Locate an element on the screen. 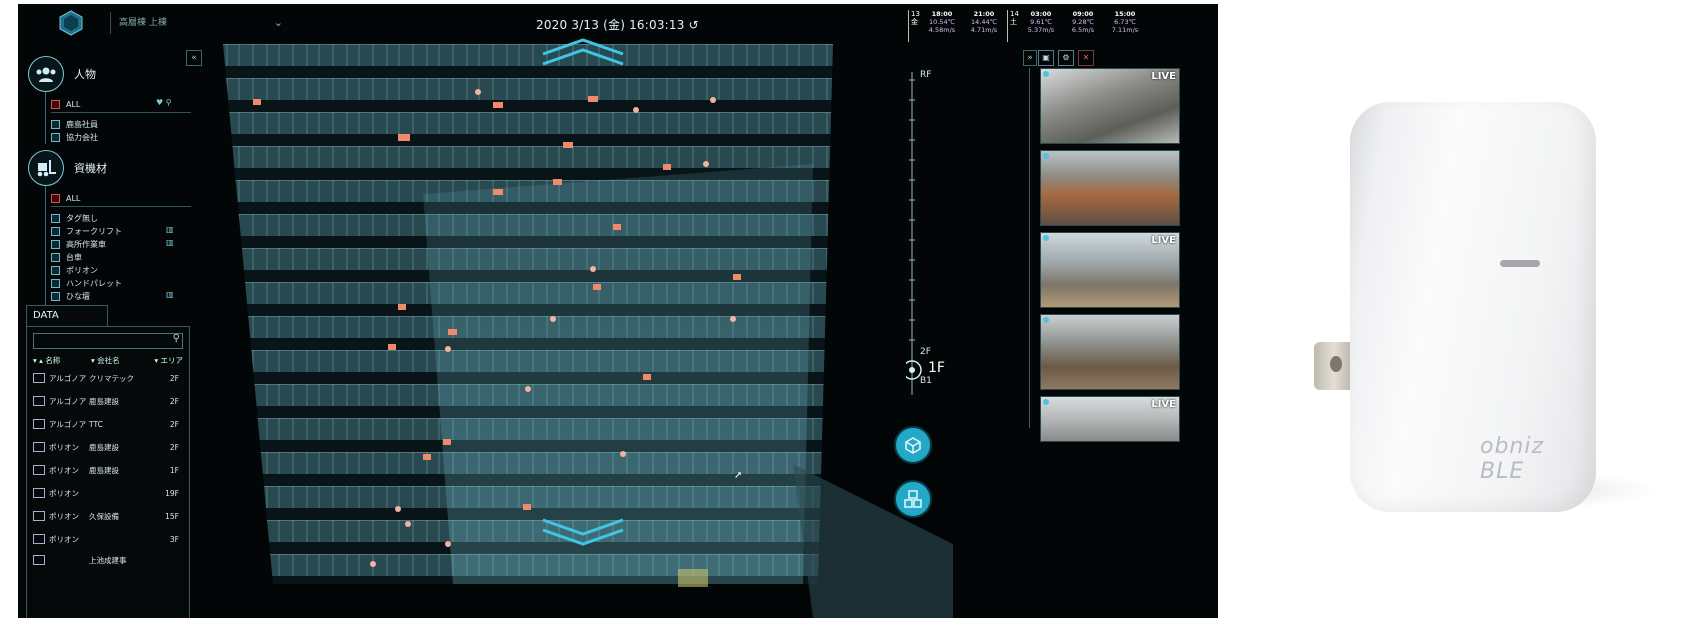 This screenshot has width=1700, height=642. category-equipment: 資機材 is located at coordinates (67, 168).